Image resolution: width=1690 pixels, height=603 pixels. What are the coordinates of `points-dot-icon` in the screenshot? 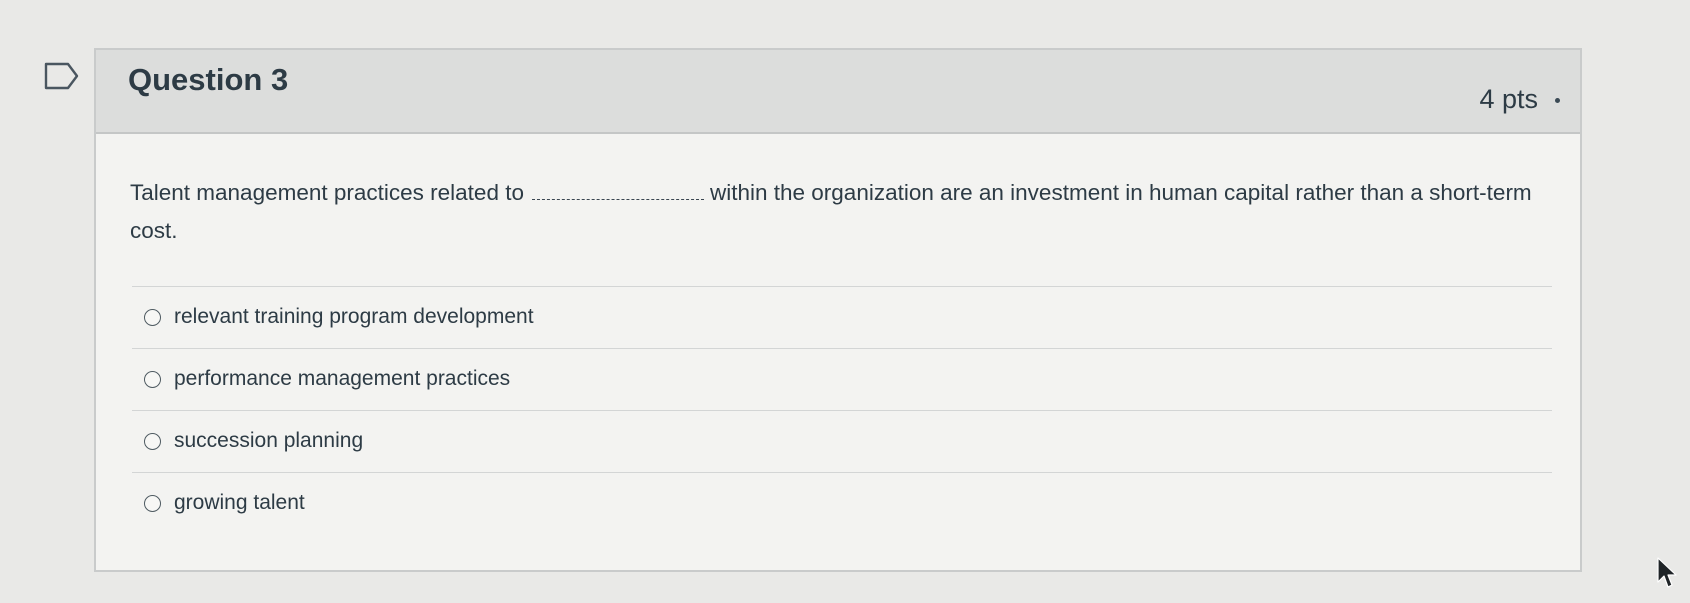 It's located at (1557, 100).